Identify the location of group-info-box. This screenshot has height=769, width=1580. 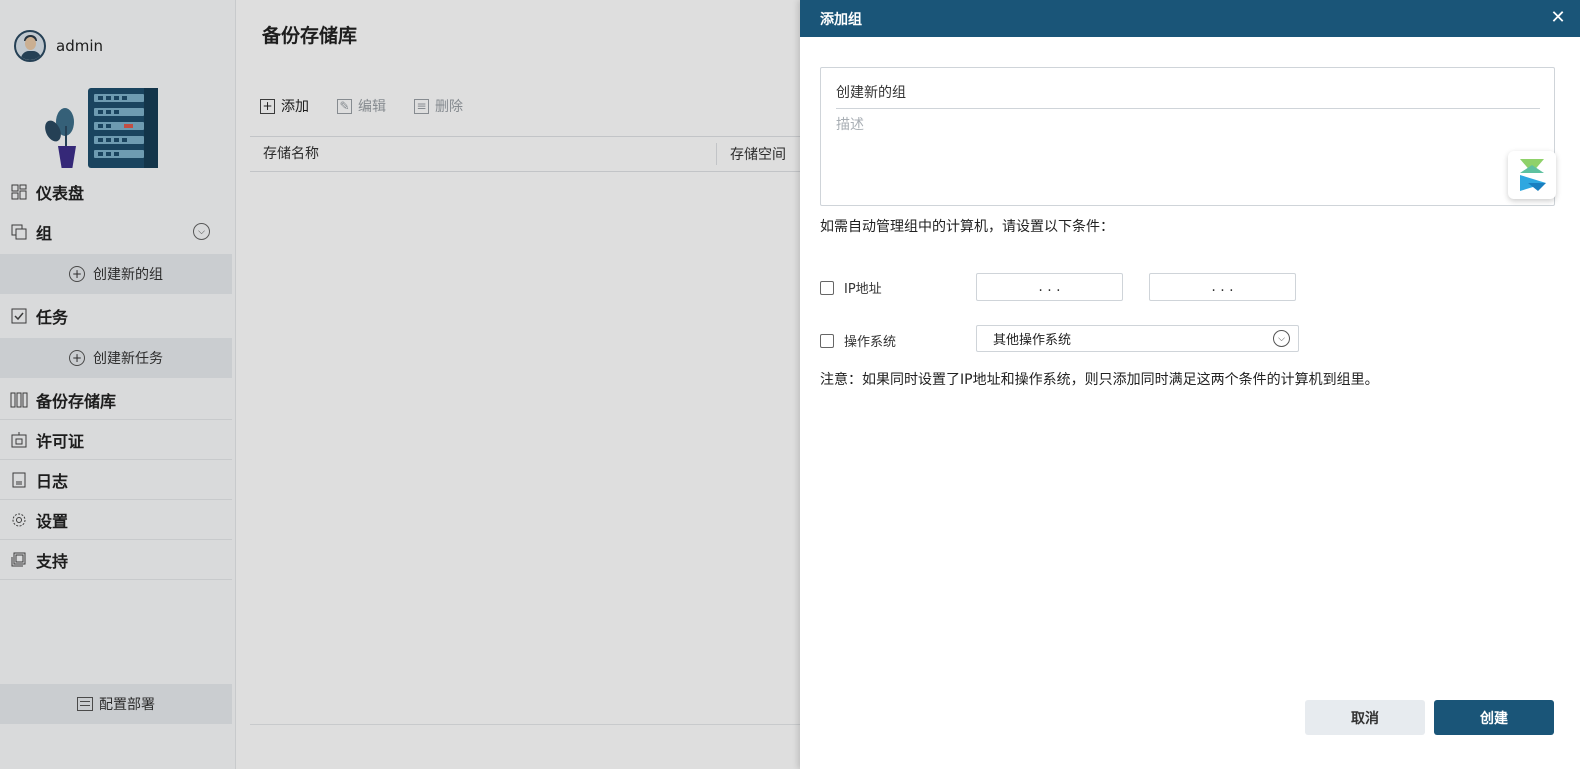
(1187, 136).